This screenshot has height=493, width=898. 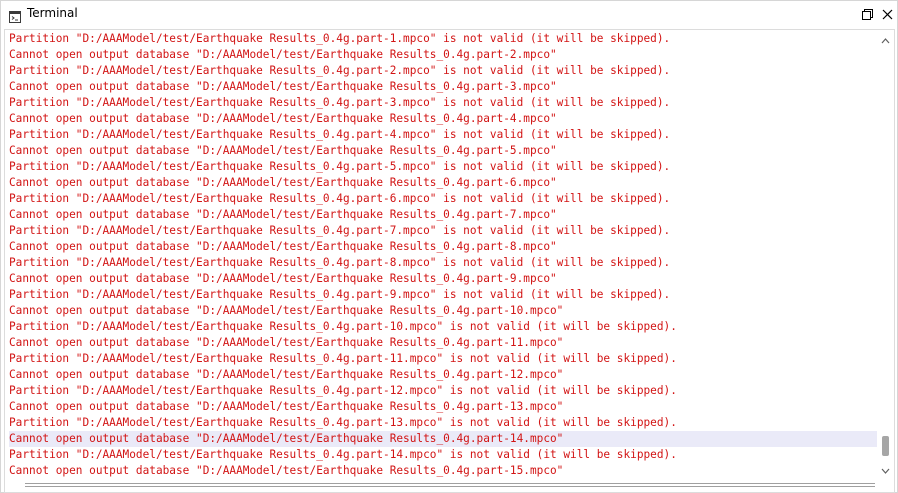 What do you see at coordinates (885, 446) in the screenshot?
I see `vertical-scroll-thumb` at bounding box center [885, 446].